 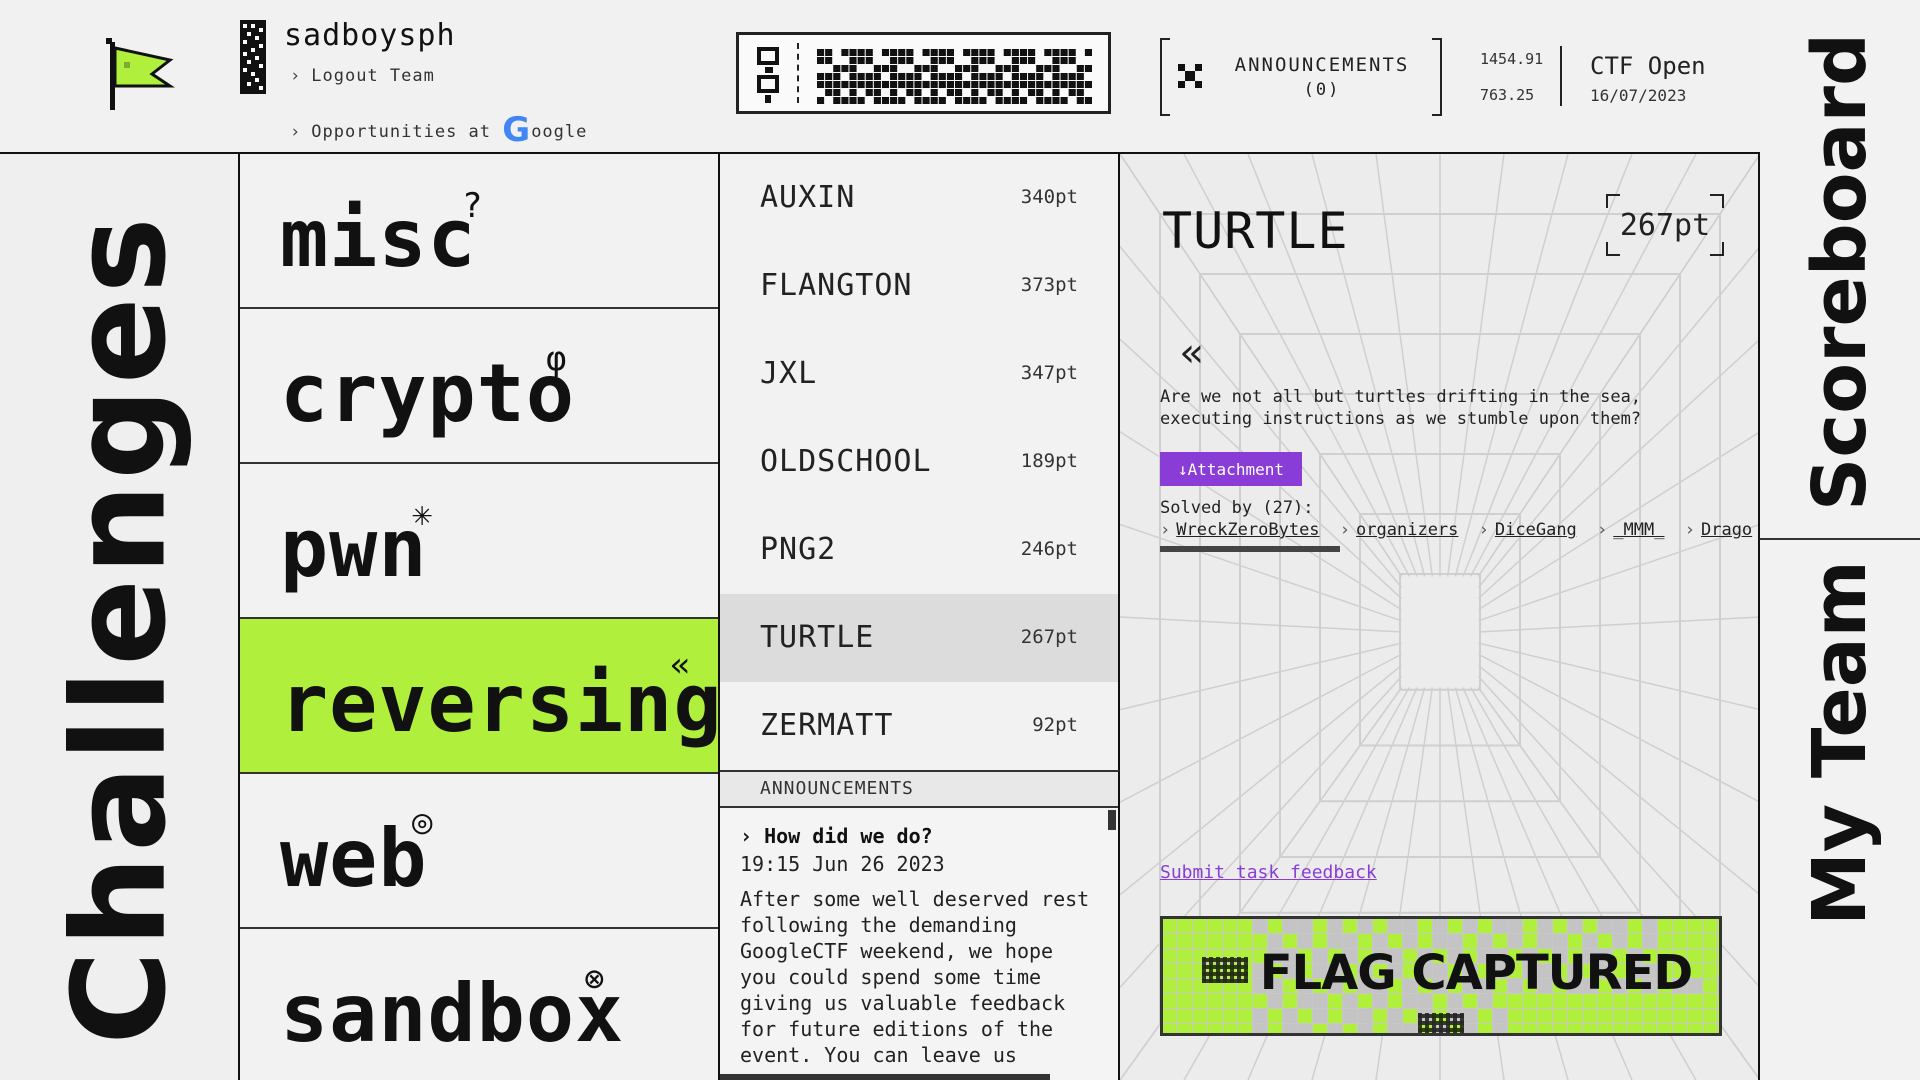 What do you see at coordinates (919, 726) in the screenshot?
I see `challenge-row-zermatt: ZERMATT 92pt` at bounding box center [919, 726].